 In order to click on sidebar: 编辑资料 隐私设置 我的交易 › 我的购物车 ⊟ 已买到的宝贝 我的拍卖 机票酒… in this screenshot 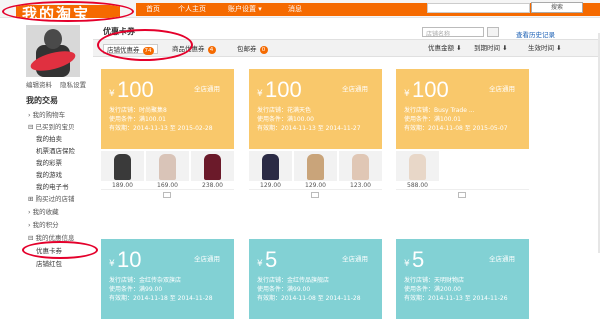, I will do `click(60, 148)`.